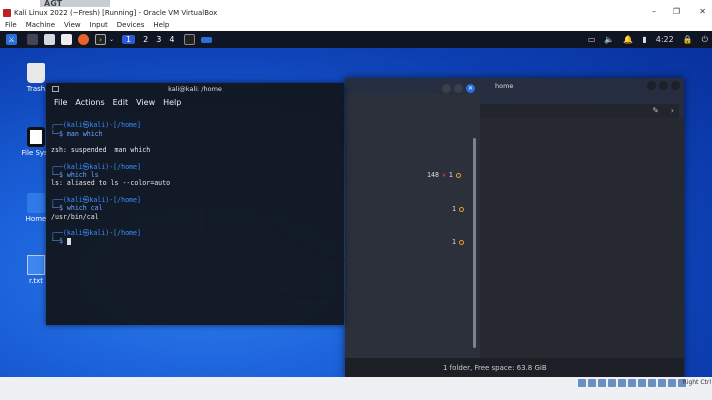 This screenshot has height=400, width=712. I want to click on file-manager-icon, so click(49, 39).